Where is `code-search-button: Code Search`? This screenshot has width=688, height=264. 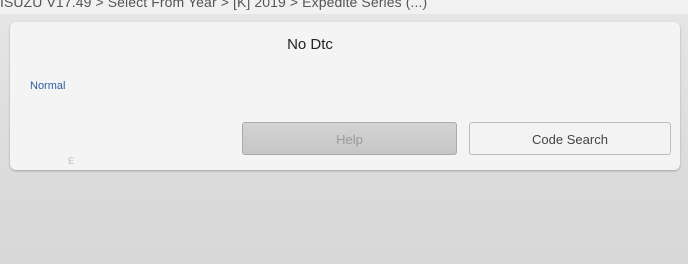
code-search-button: Code Search is located at coordinates (570, 138).